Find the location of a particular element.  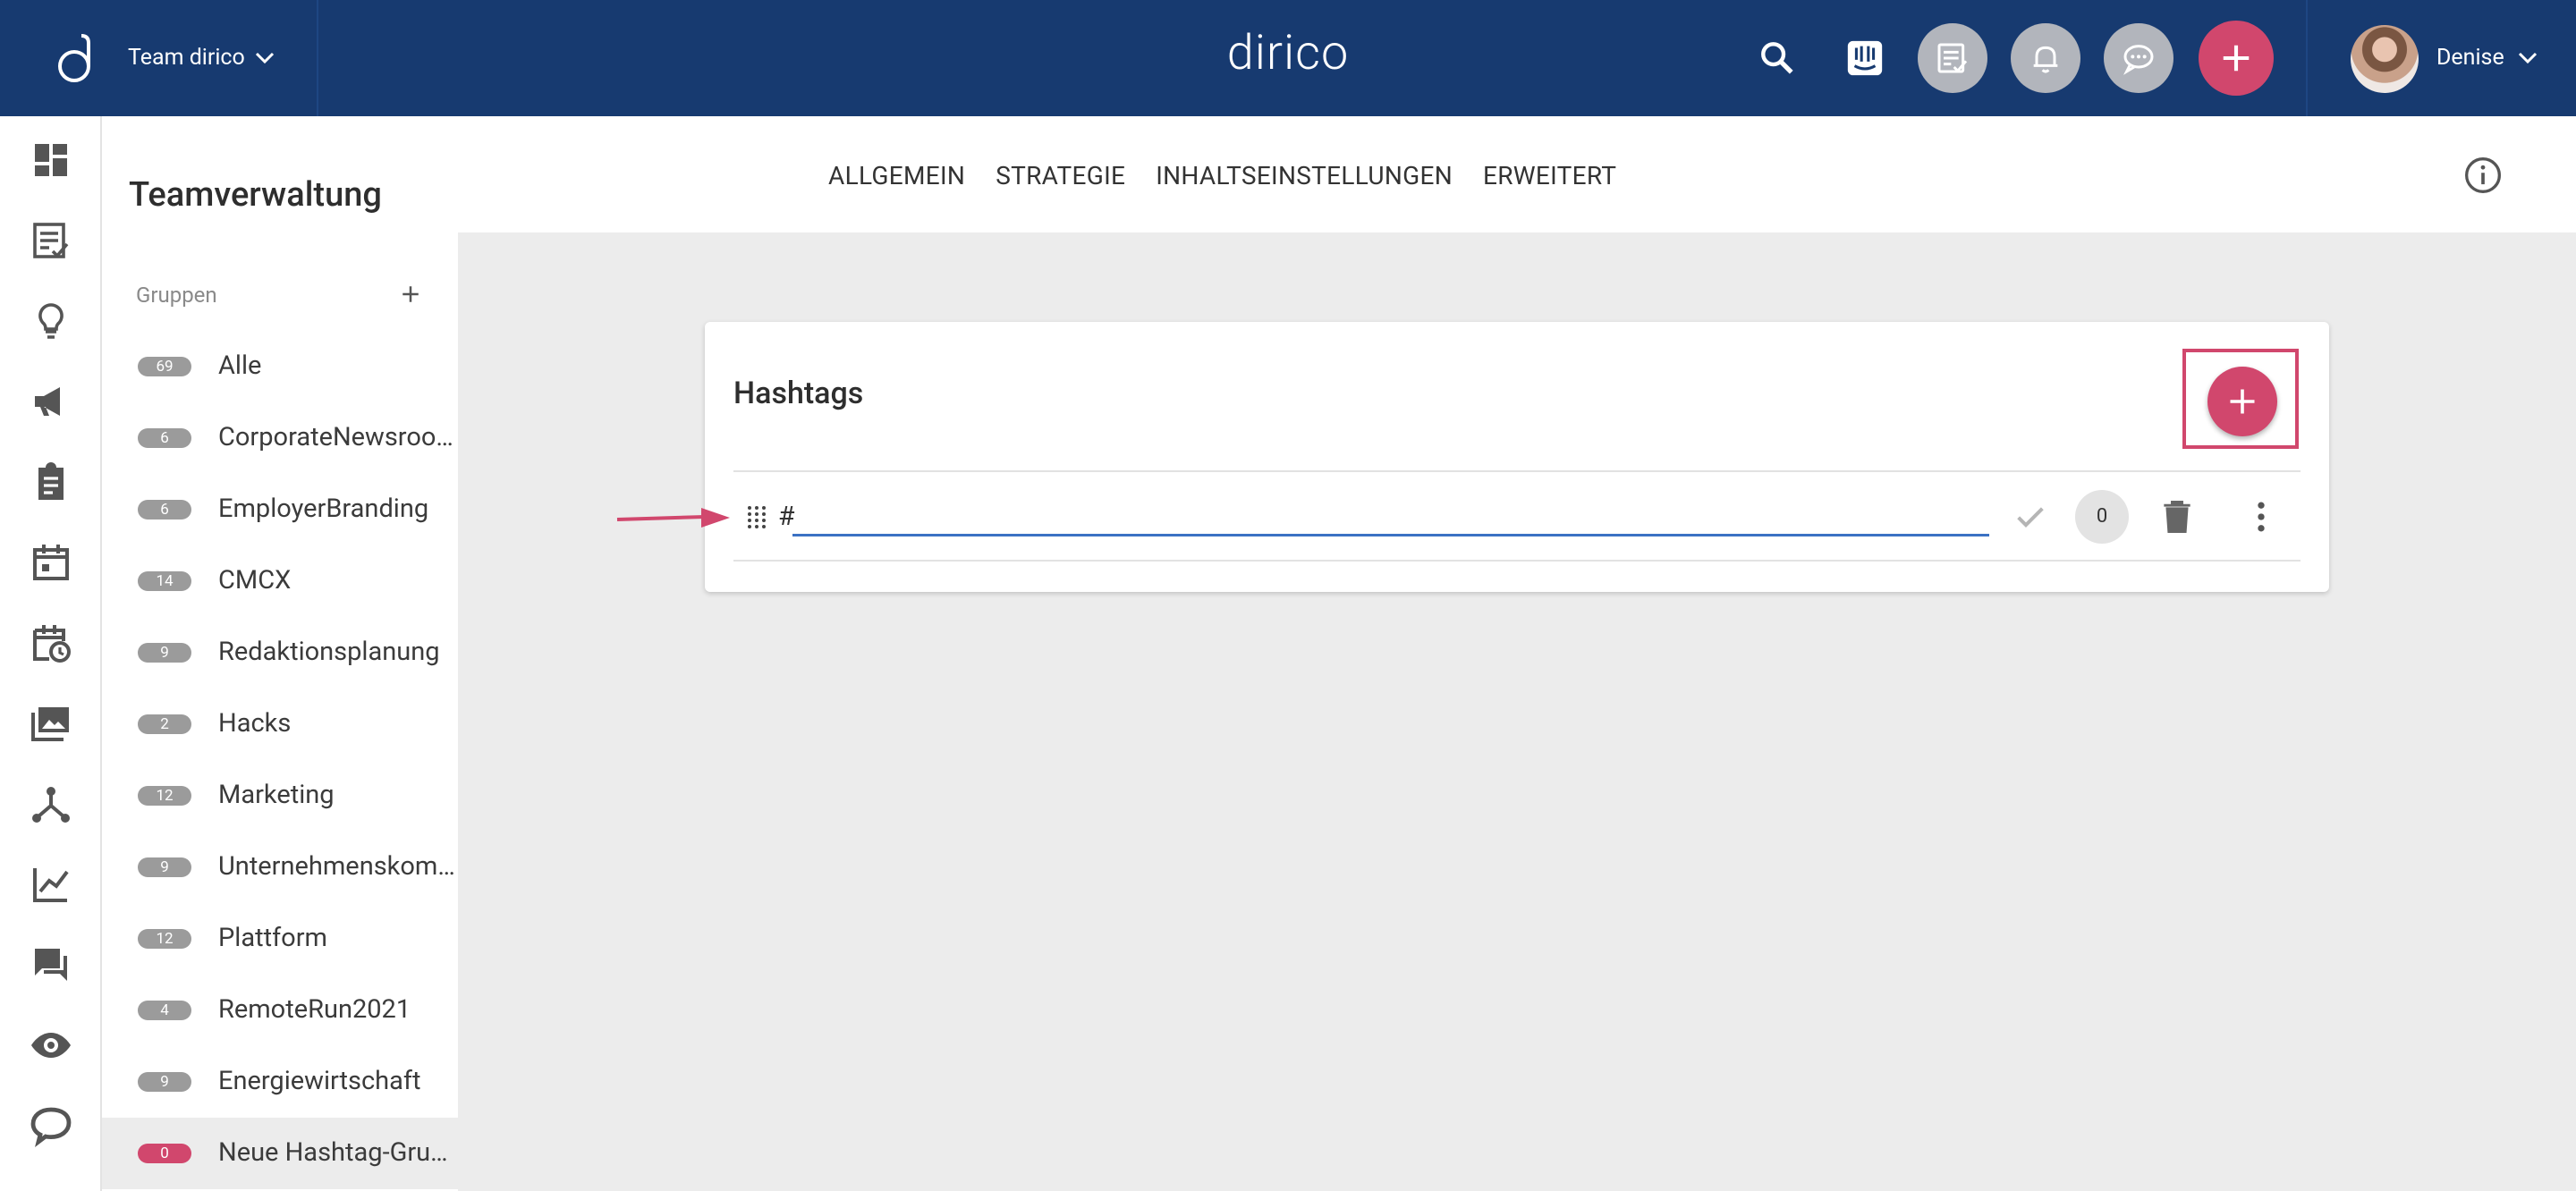

dashboard-icon is located at coordinates (51, 160).